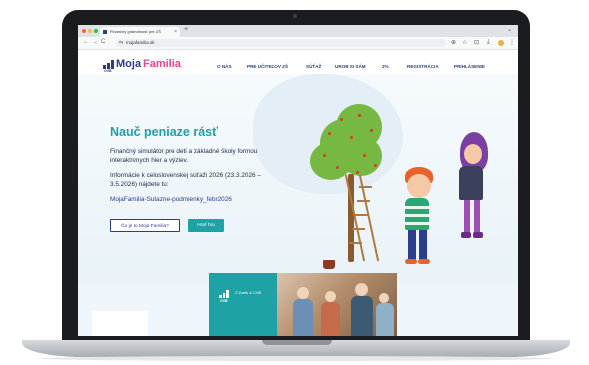 The height and width of the screenshot is (365, 589). What do you see at coordinates (86, 42) in the screenshot?
I see `arrow-left-icon: ←` at bounding box center [86, 42].